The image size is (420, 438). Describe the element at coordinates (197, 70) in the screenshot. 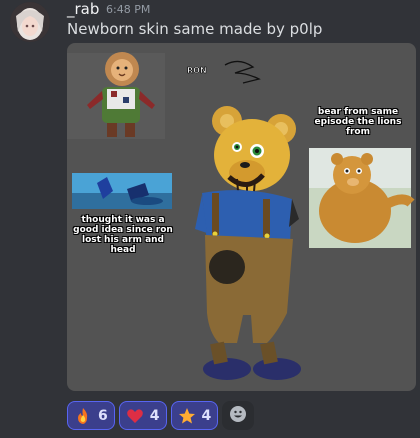

I see `ron-text: RON` at that location.